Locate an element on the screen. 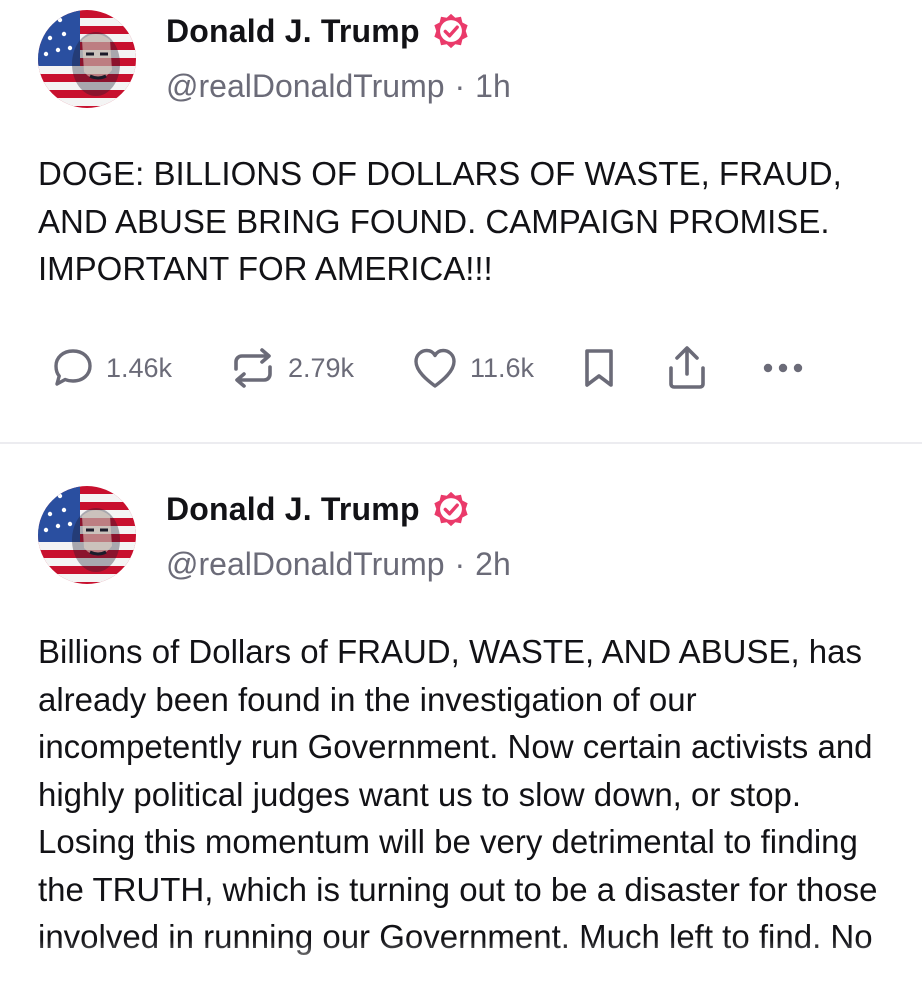 This screenshot has width=922, height=1000. author-row: Donald J. Trump is located at coordinates (318, 509).